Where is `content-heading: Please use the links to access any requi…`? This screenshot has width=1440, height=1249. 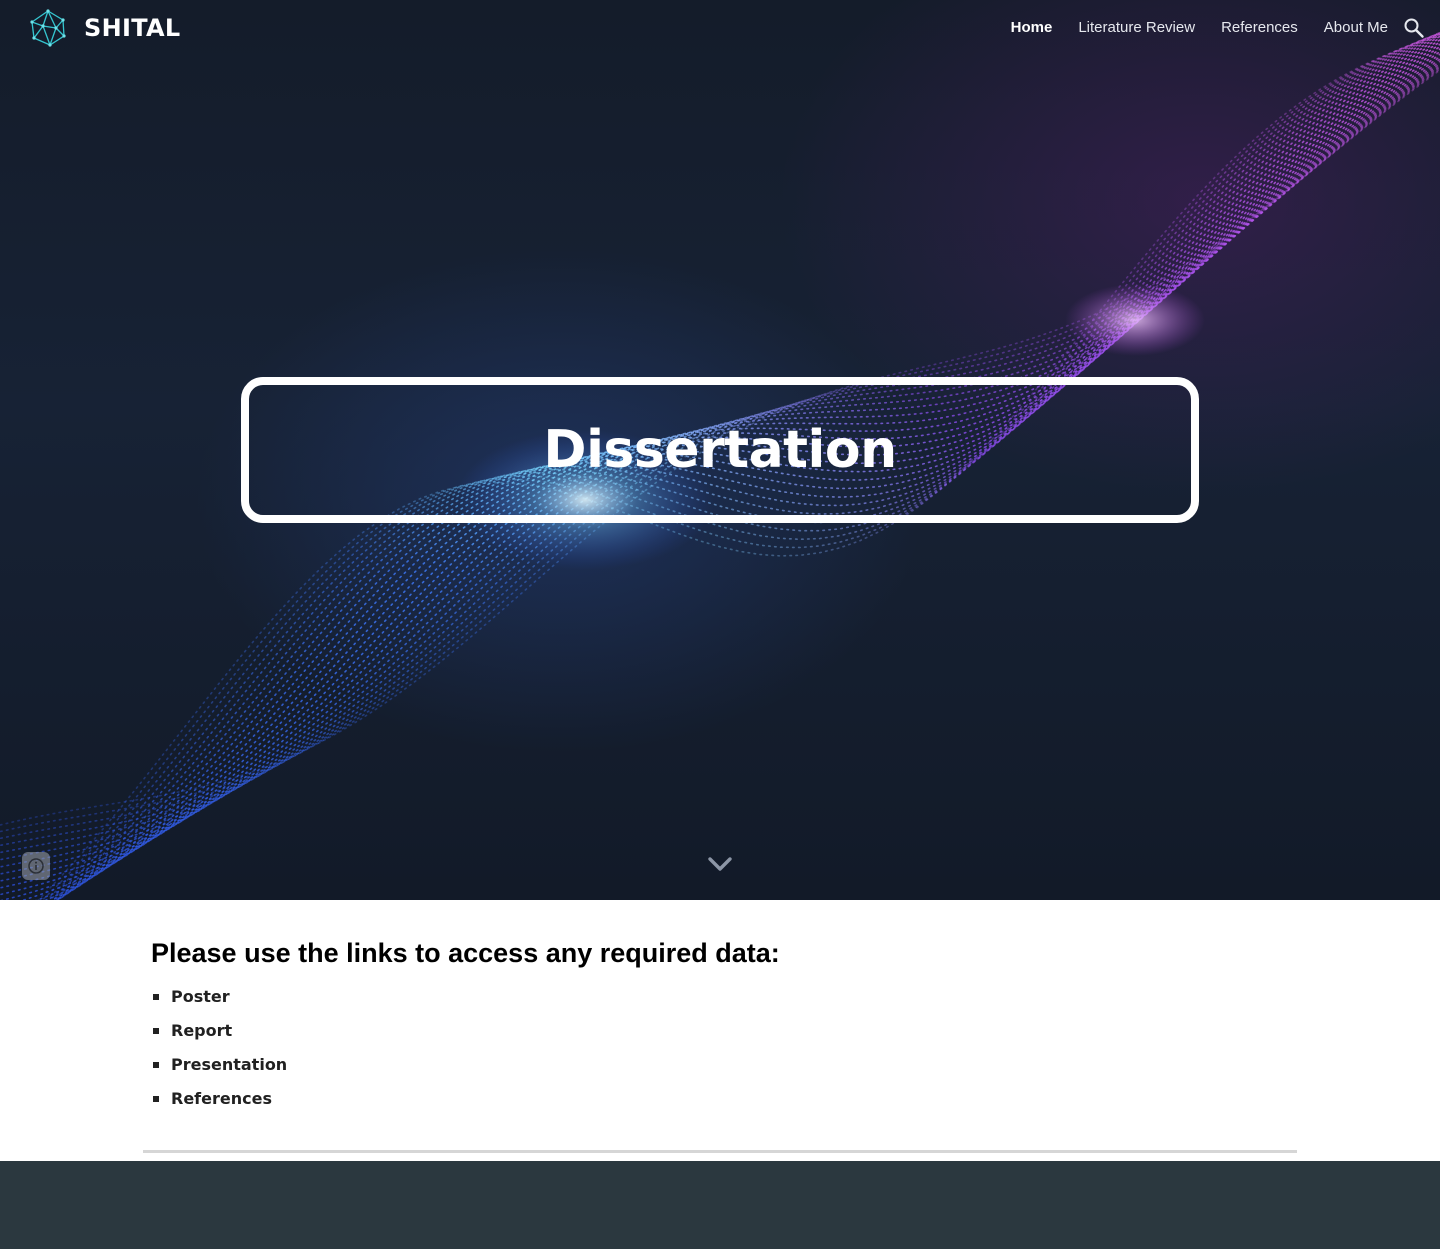
content-heading: Please use the links to access any requi… is located at coordinates (465, 953).